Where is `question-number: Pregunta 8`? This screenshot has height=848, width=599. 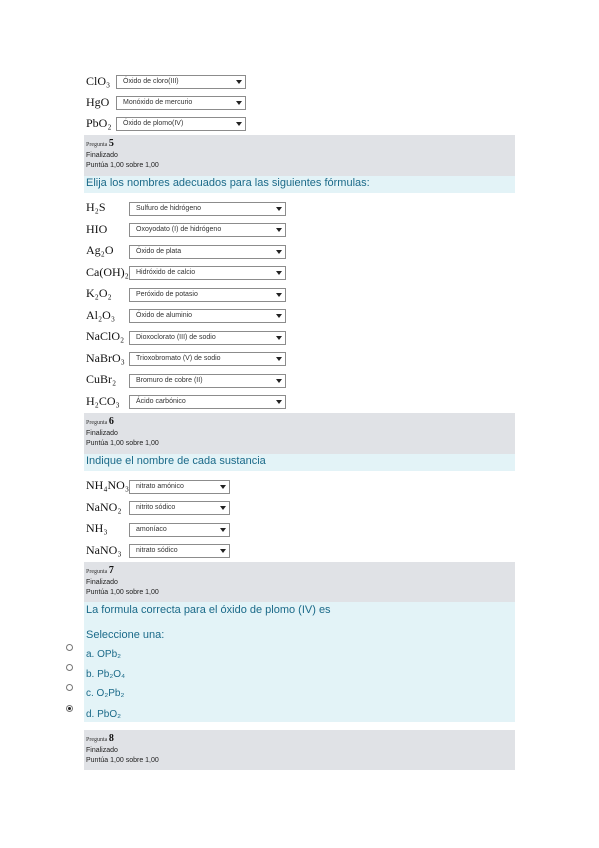
question-number: Pregunta 8 is located at coordinates (100, 738).